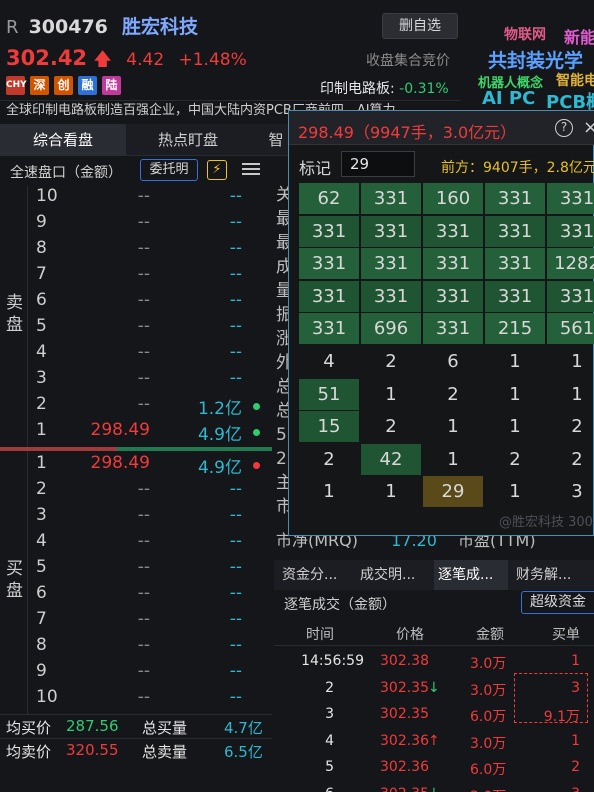 Image resolution: width=594 pixels, height=792 pixels. Describe the element at coordinates (150, 596) in the screenshot. I see `buy-level-row: 6 -- --` at that location.